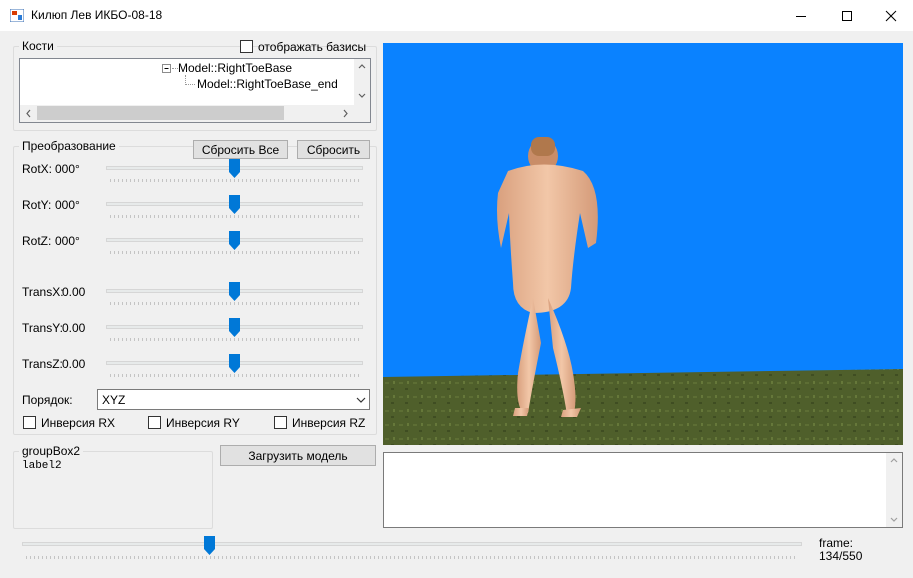 This screenshot has height=578, width=913. Describe the element at coordinates (47, 400) in the screenshot. I see `order-label: Порядок:` at that location.